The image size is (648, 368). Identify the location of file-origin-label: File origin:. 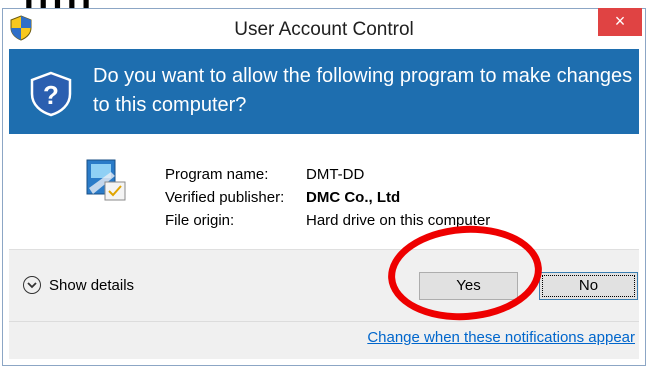
(200, 220).